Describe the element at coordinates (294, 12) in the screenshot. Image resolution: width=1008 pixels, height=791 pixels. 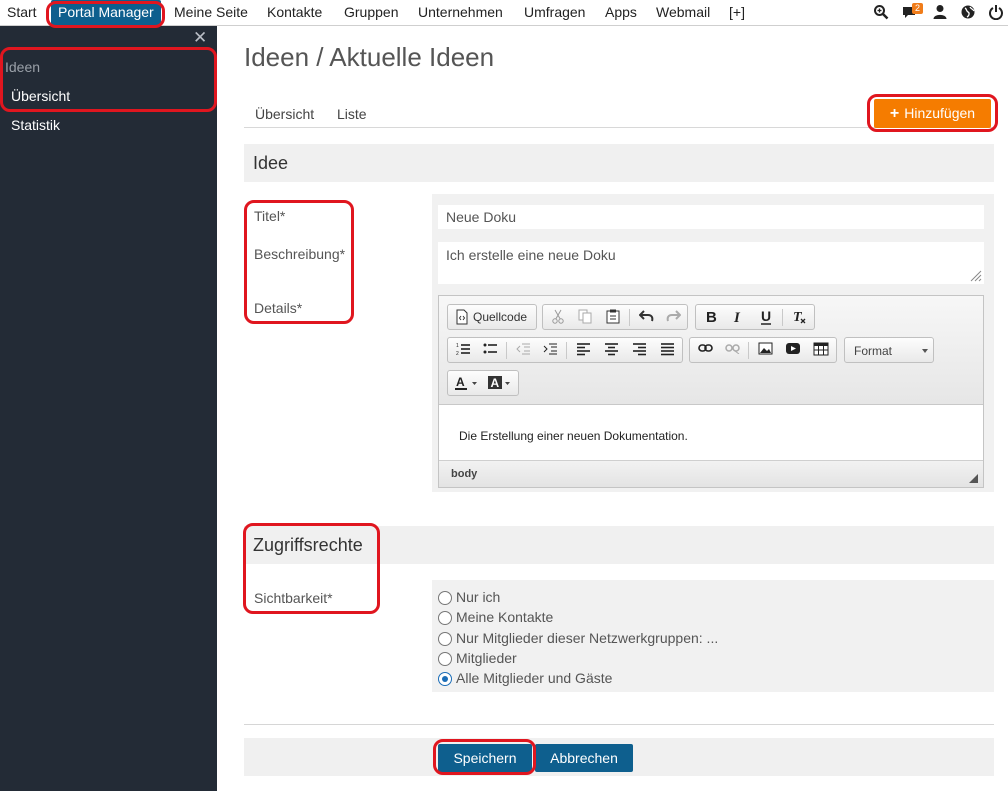
I see `nav-item-kontakte: Kontakte` at that location.